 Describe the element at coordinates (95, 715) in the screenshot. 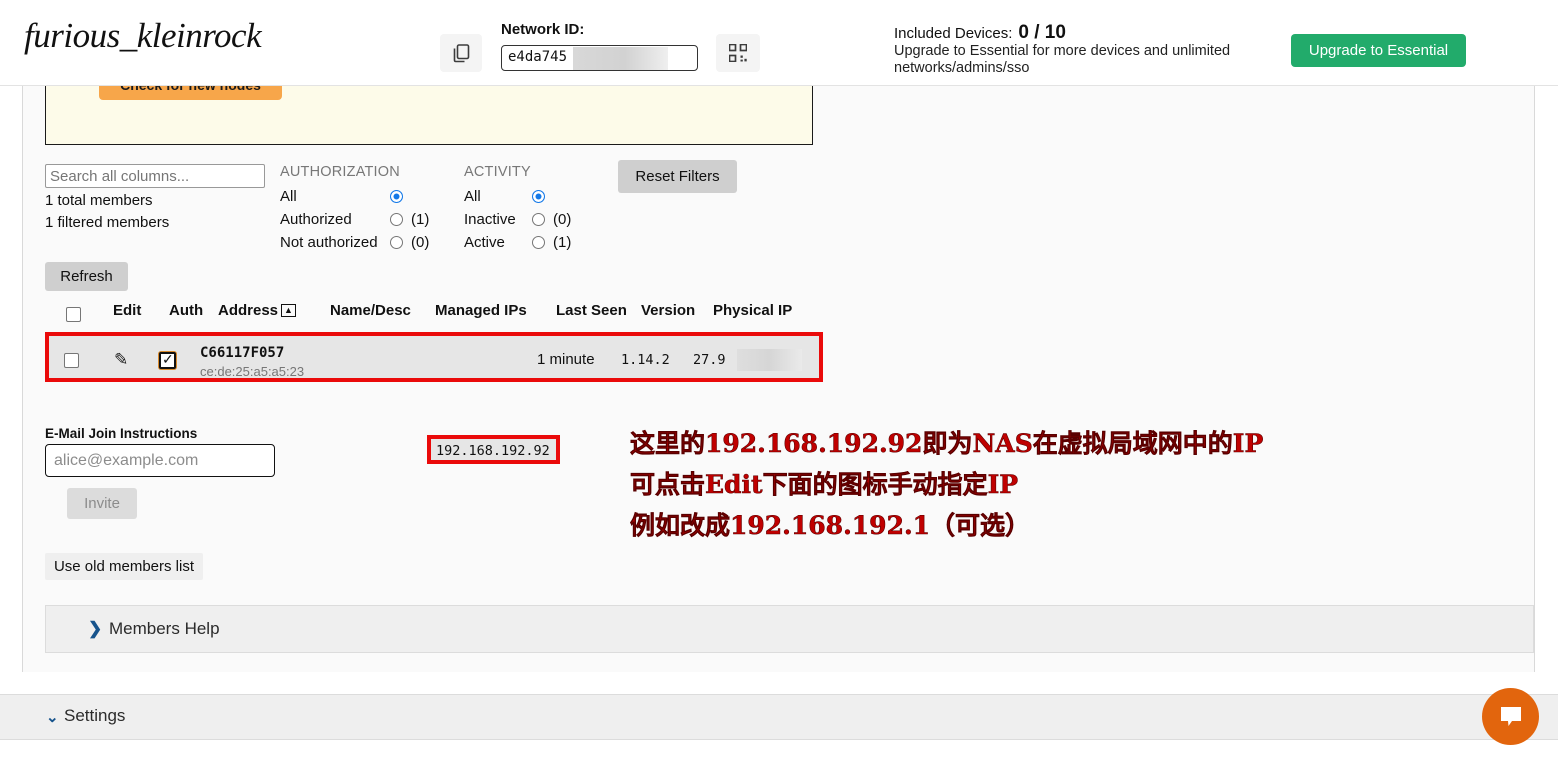

I see `accordion-settings-label: Settings` at that location.